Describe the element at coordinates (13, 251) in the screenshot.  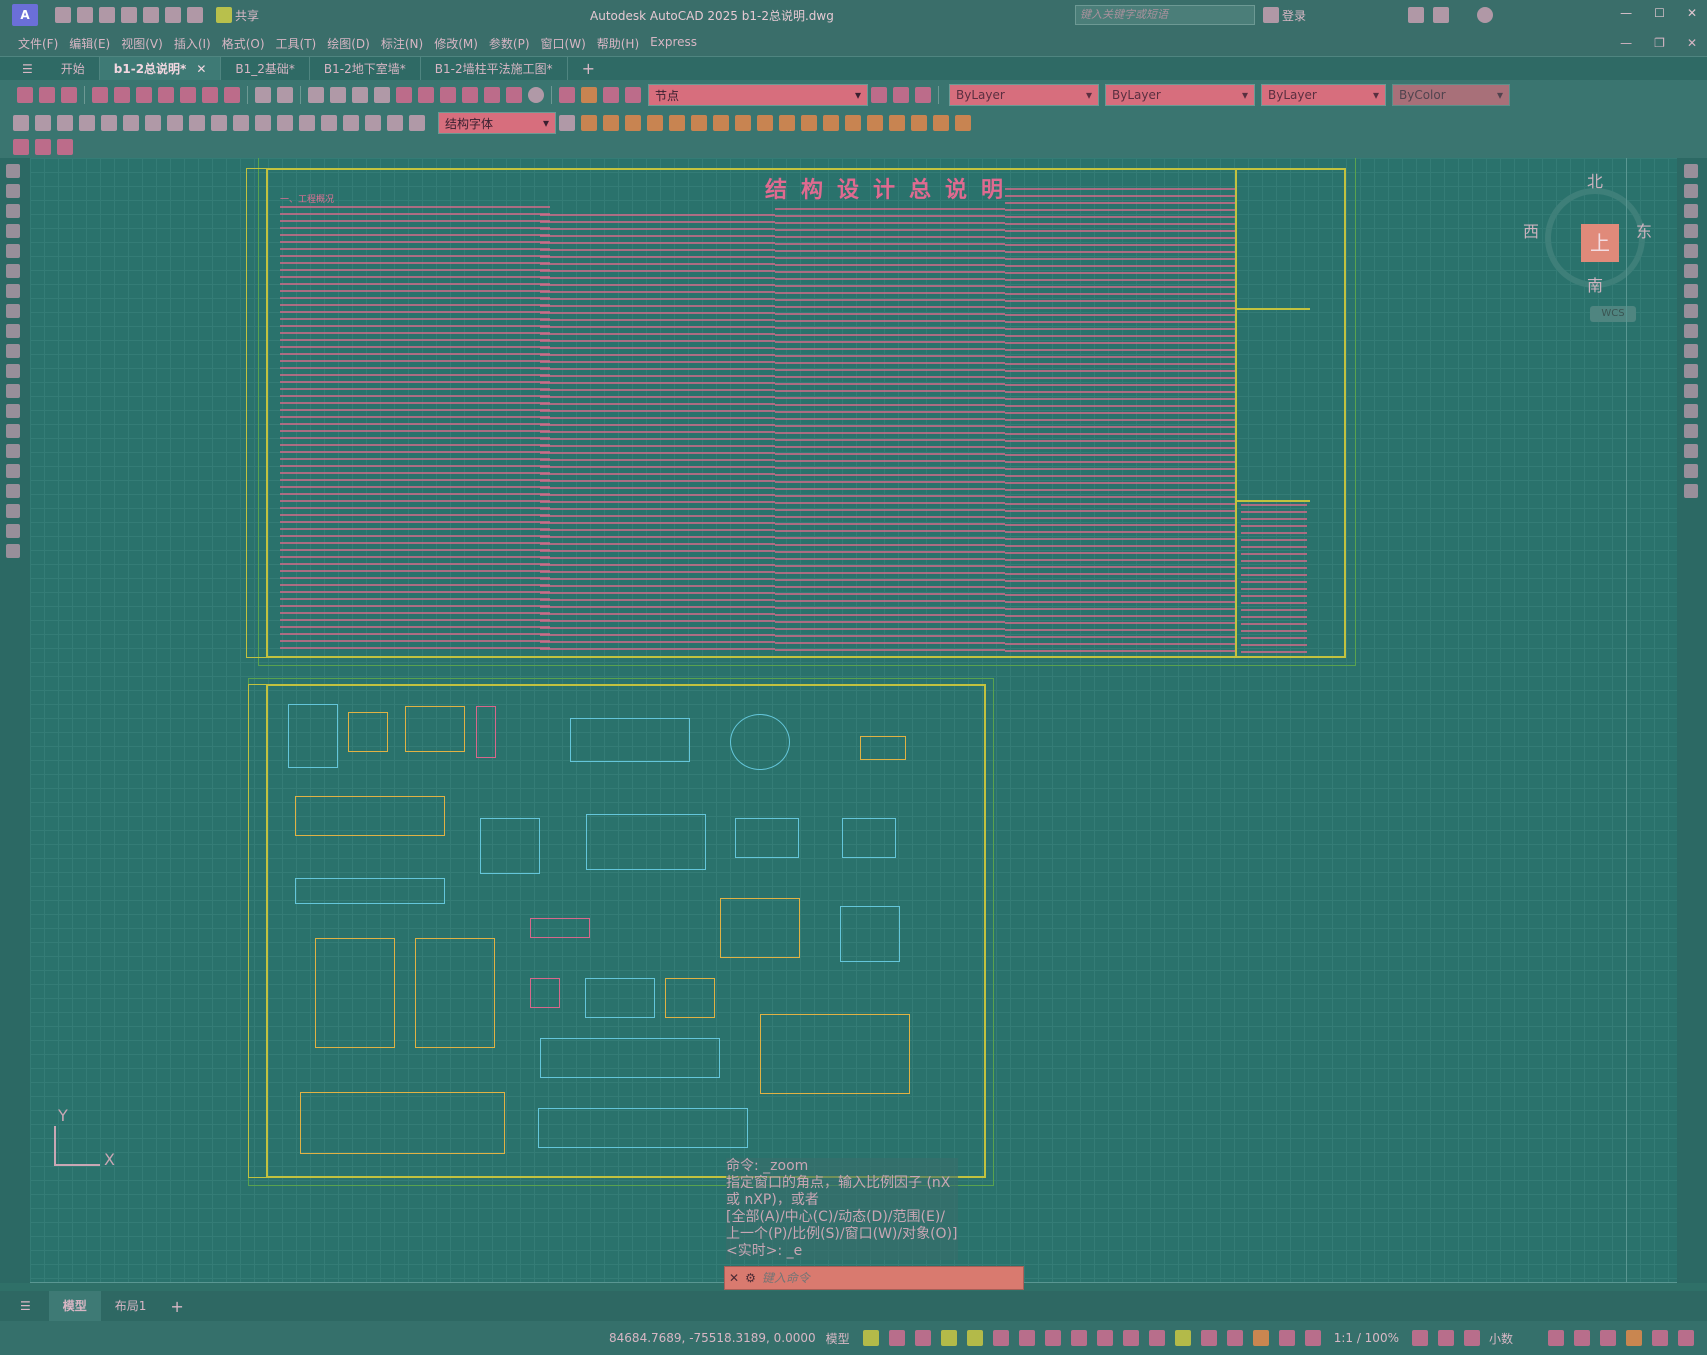
I see `rectangle-icon` at that location.